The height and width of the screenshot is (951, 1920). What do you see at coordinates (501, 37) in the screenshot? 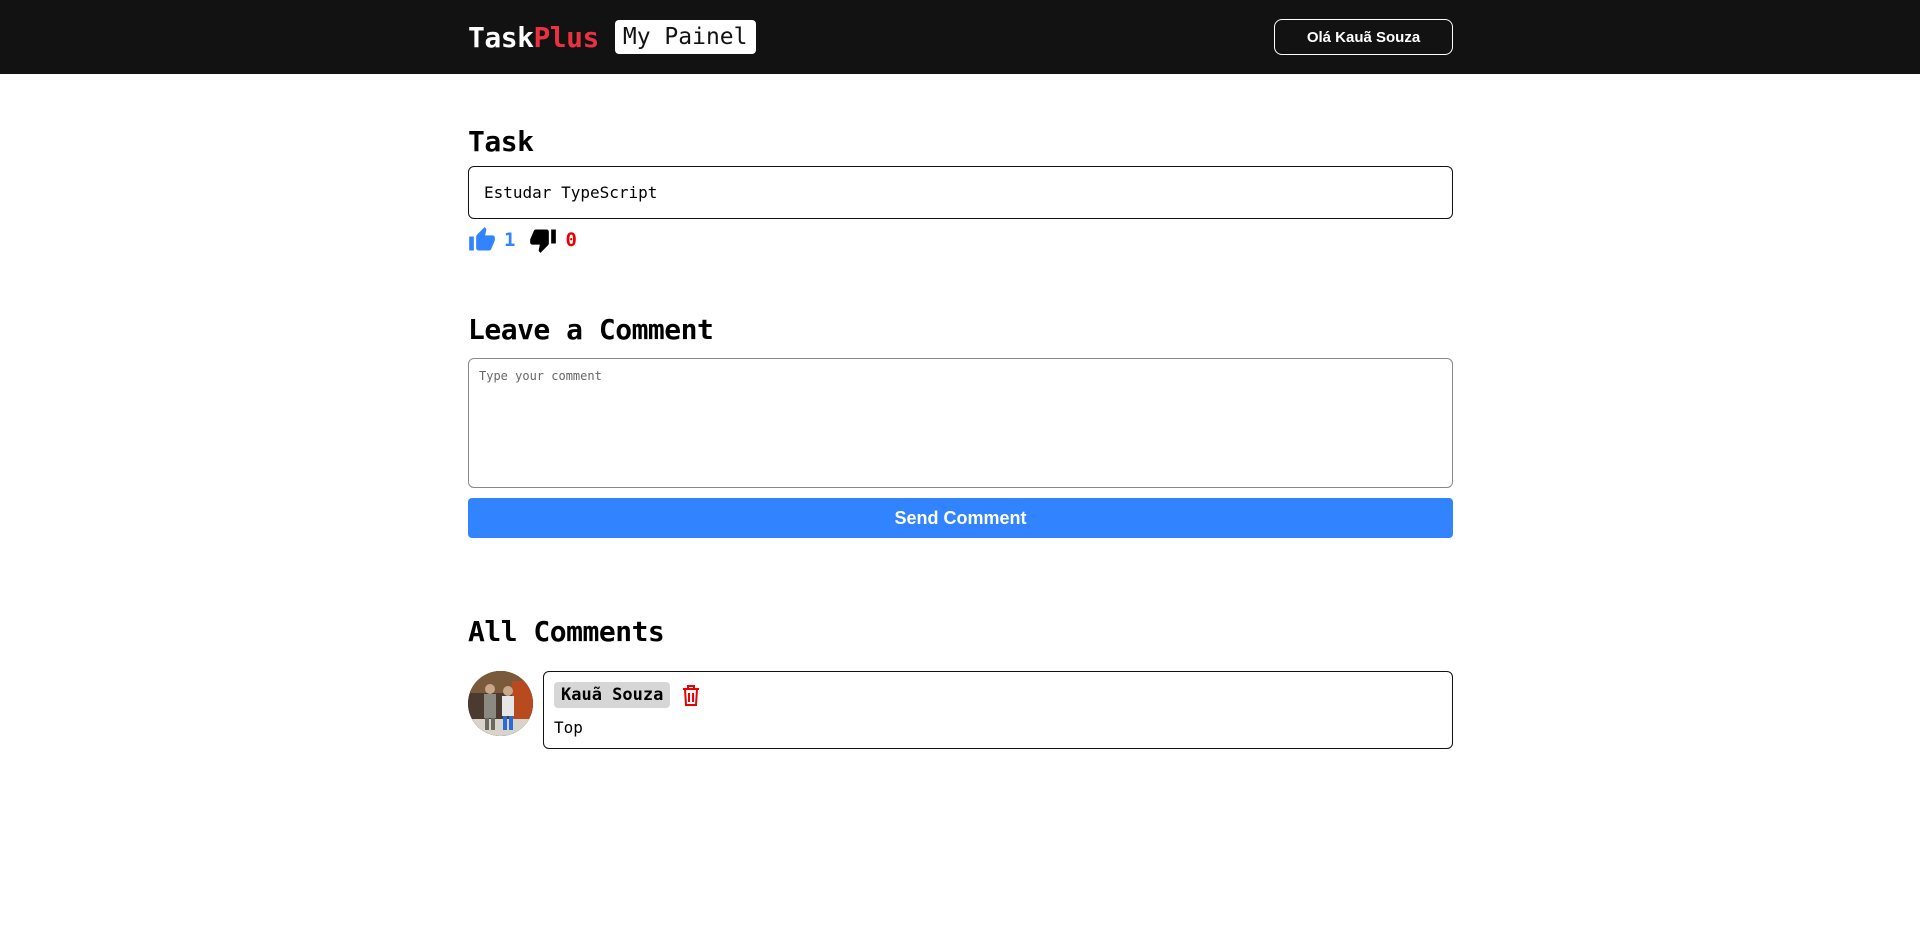
I see `logo-main: Task` at bounding box center [501, 37].